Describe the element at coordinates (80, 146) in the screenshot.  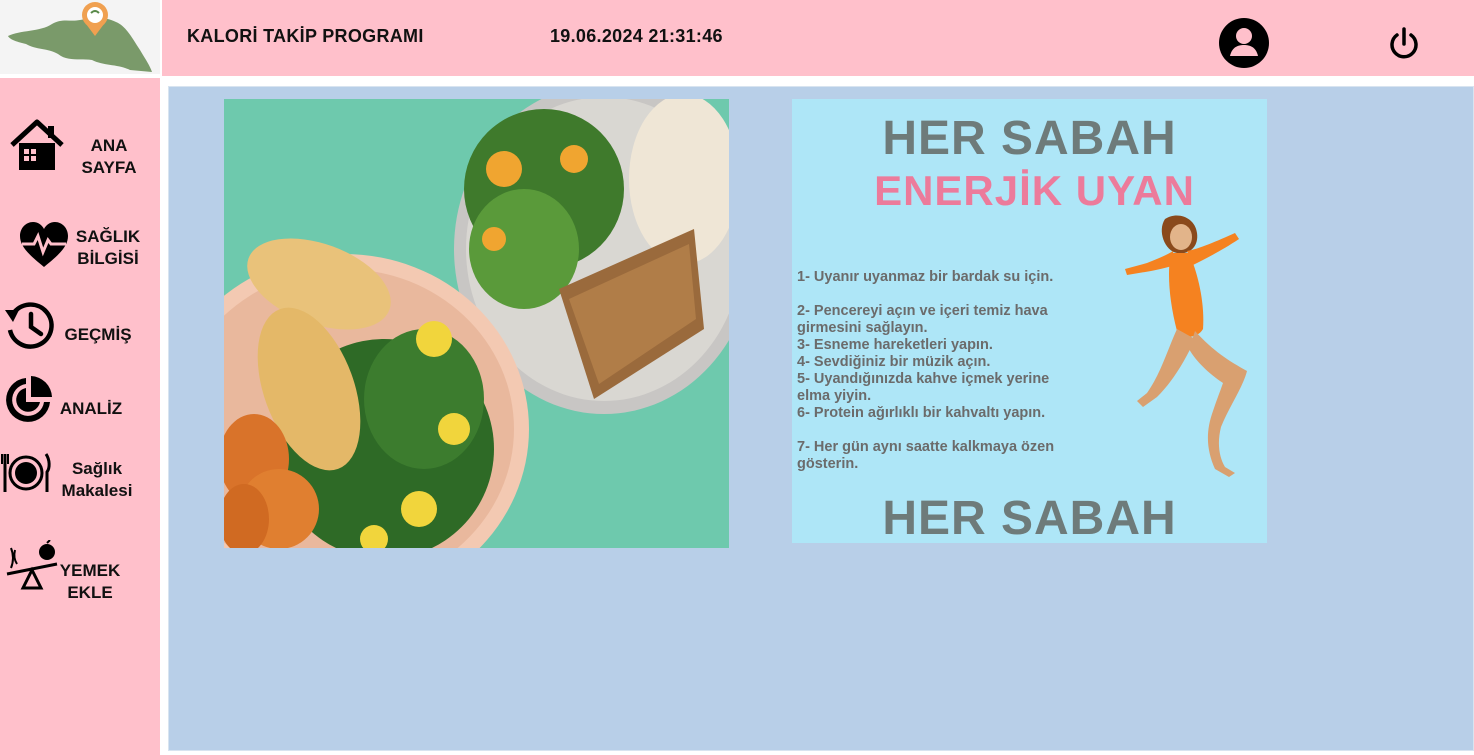
I see `sidebar-item-home: ANA SAYFA` at that location.